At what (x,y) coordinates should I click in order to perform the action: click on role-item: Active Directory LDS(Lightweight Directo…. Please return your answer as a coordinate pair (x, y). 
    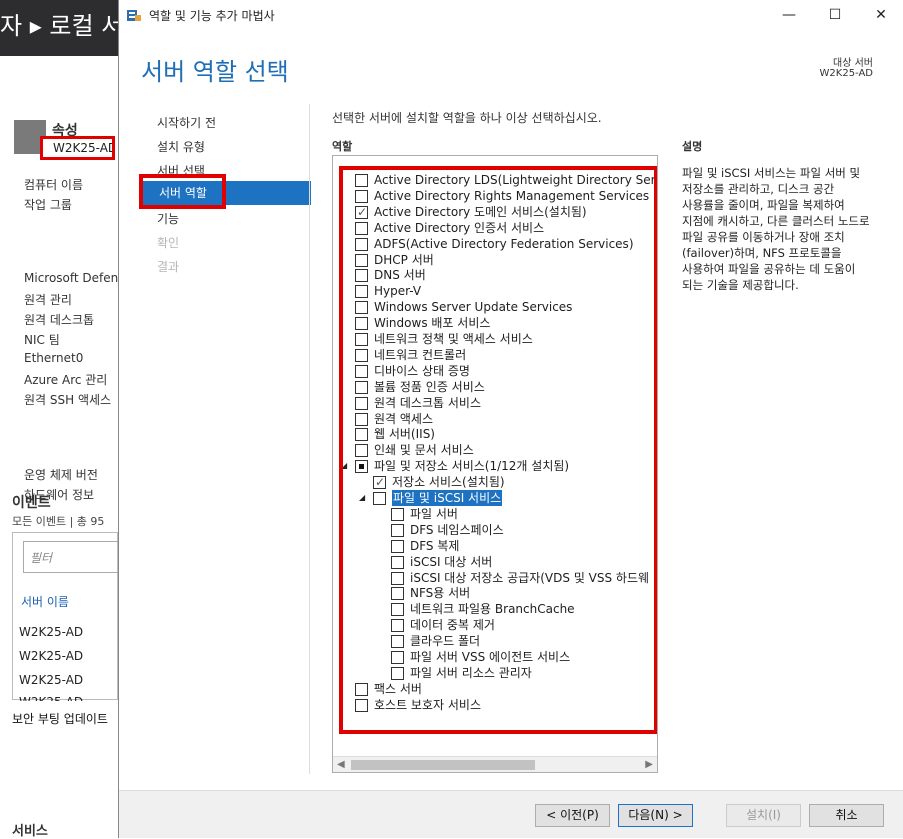
    Looking at the image, I should click on (495, 180).